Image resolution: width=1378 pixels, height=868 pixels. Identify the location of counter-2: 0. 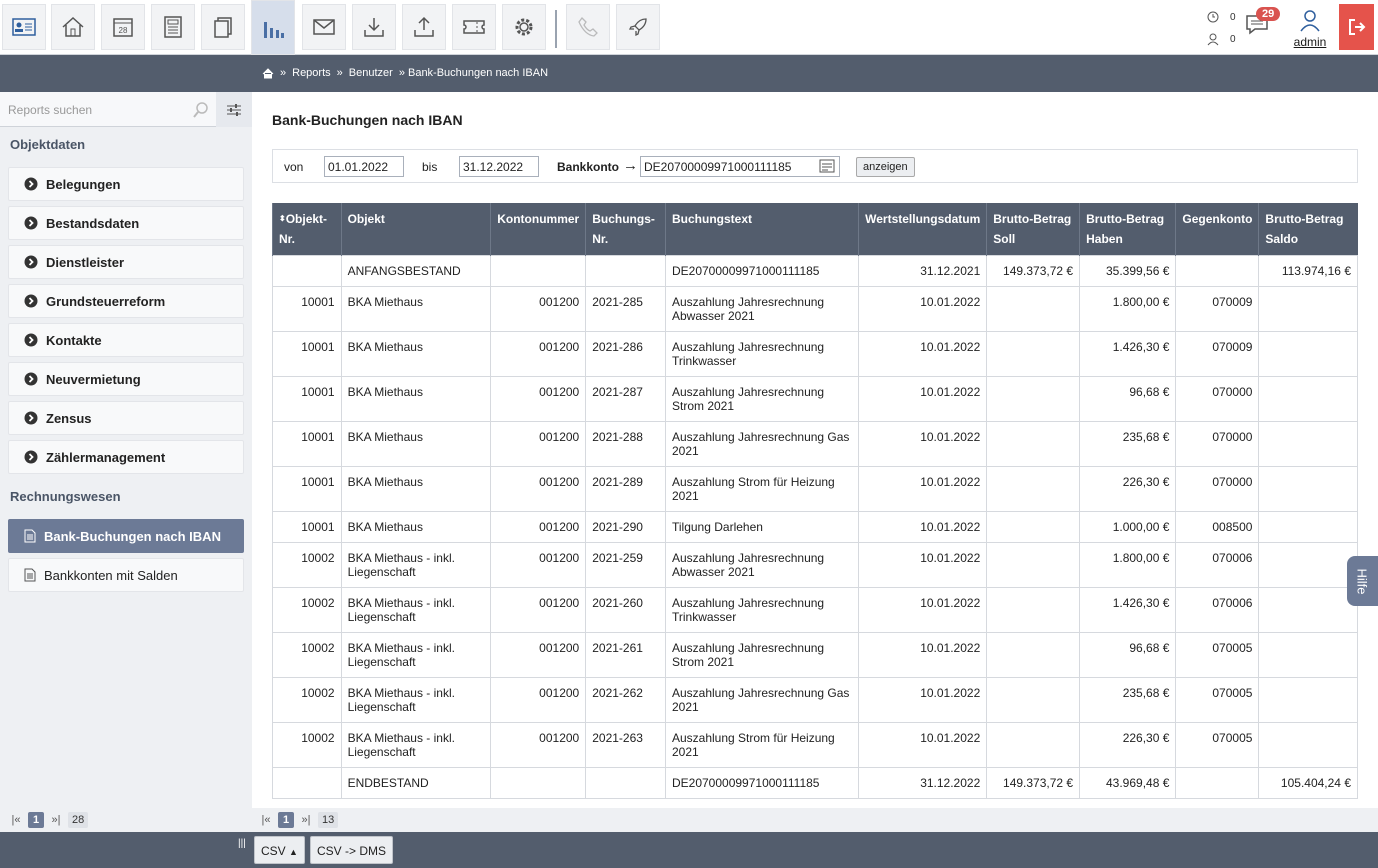
(1221, 39).